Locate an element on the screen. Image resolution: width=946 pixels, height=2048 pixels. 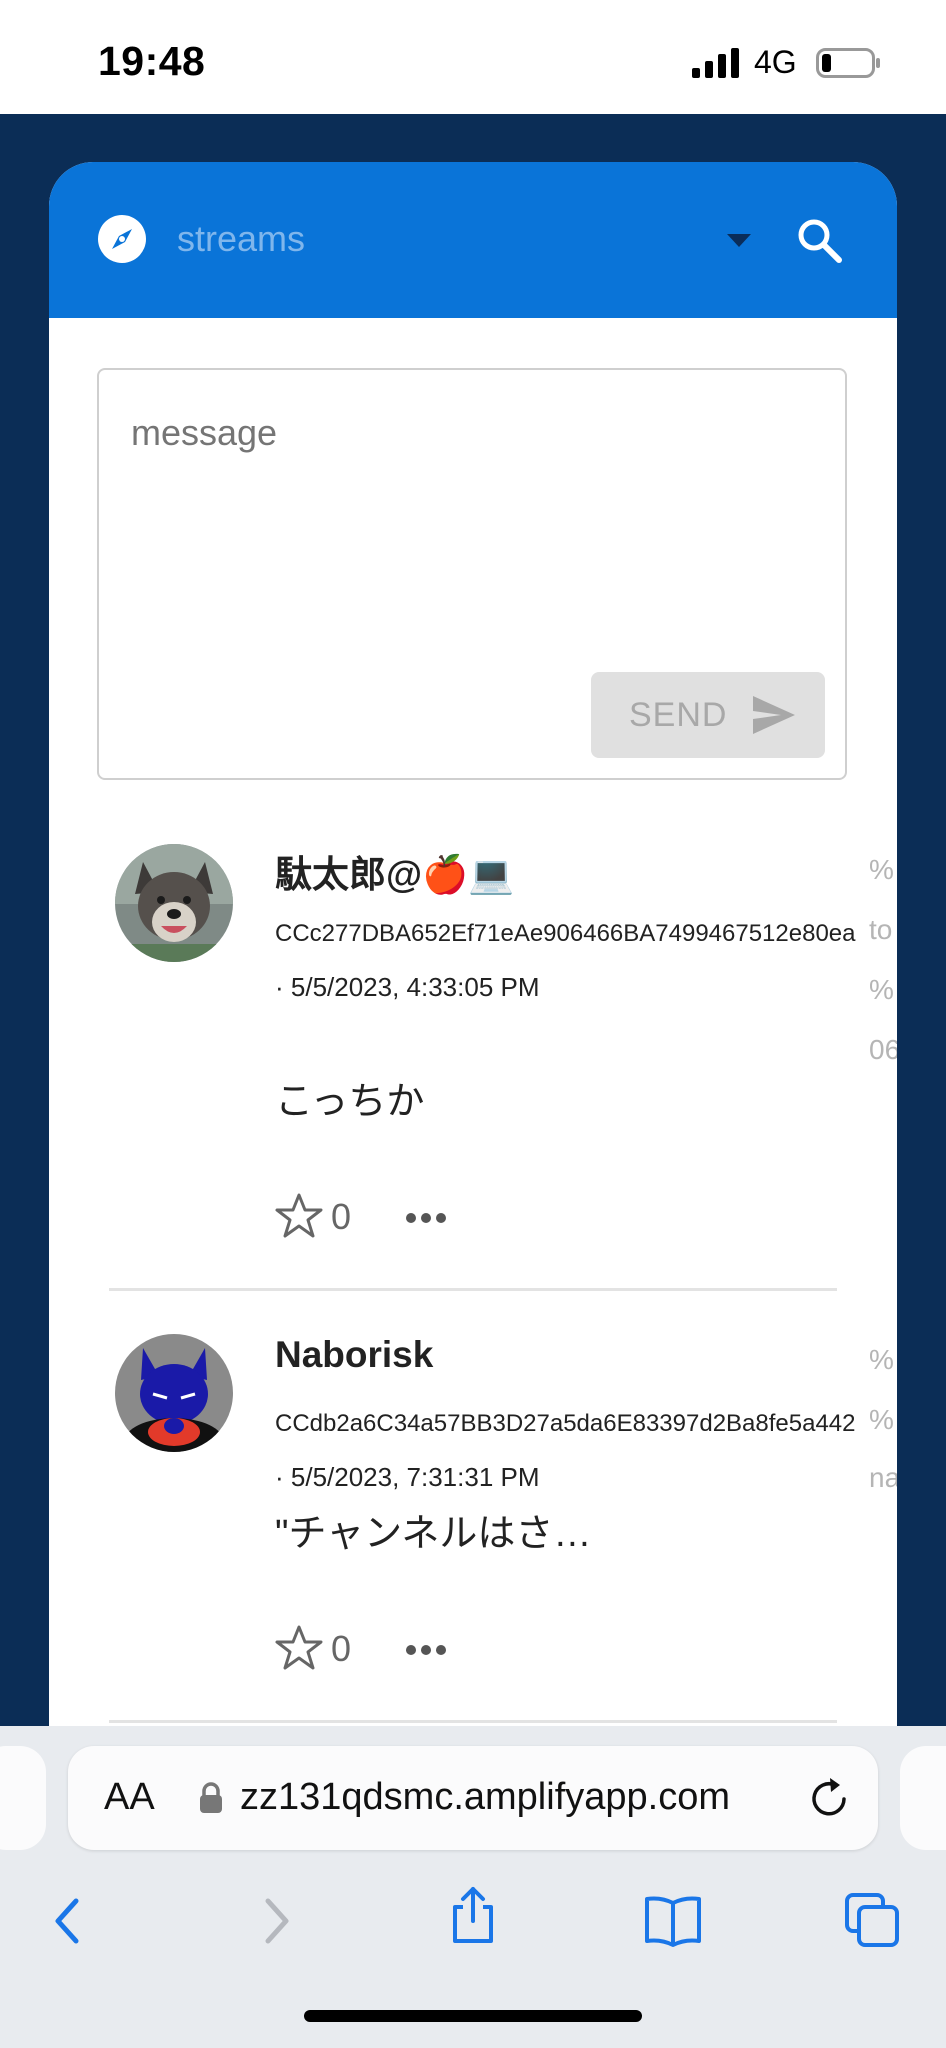
bookmarks-icon is located at coordinates (673, 1921).